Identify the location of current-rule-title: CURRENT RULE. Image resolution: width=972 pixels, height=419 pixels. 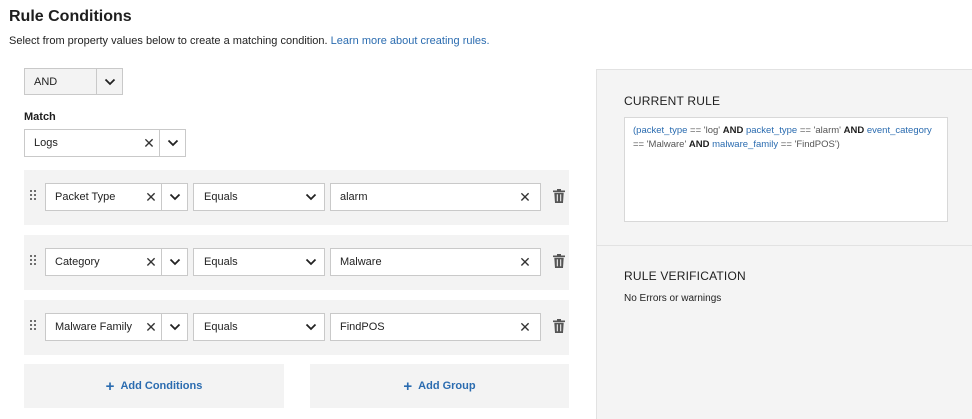
(672, 101).